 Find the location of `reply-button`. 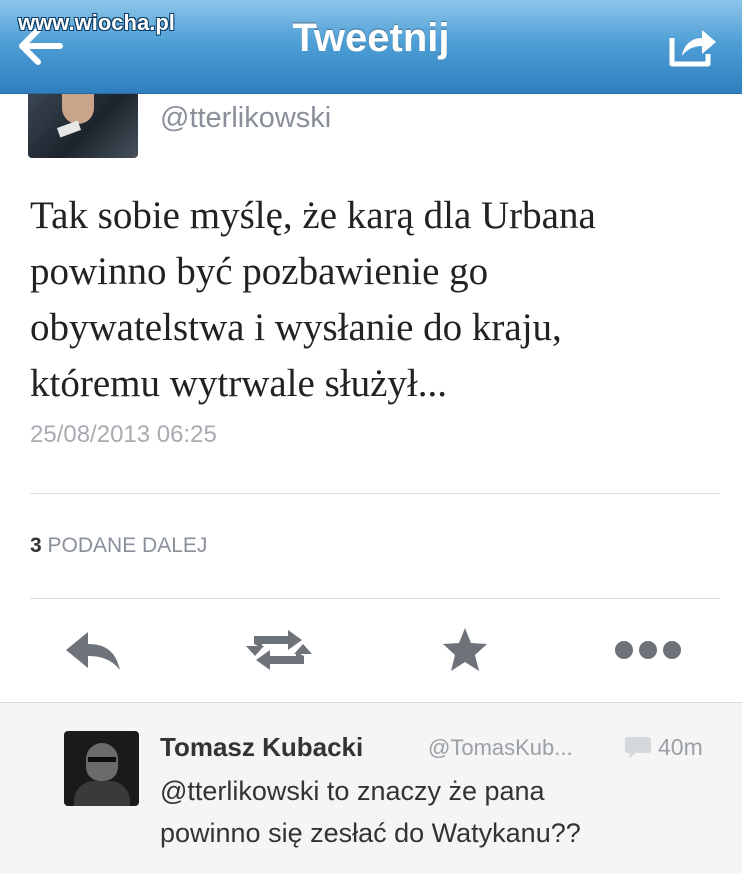

reply-button is located at coordinates (92, 650).